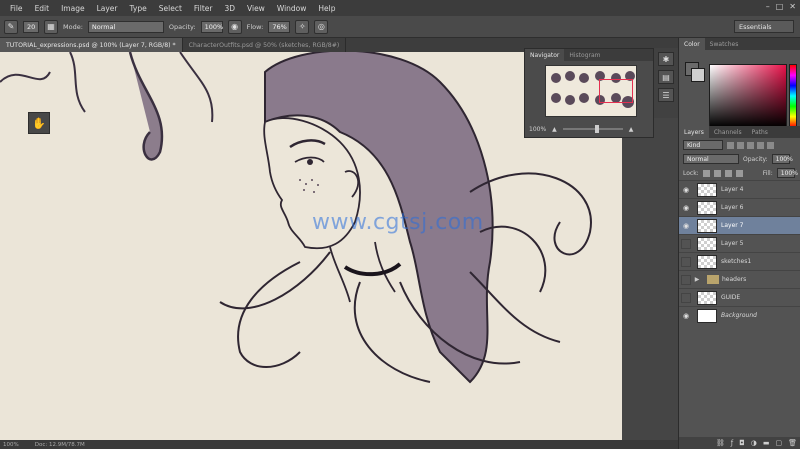  I want to click on layer-row: ◉ Layer 4, so click(739, 189).